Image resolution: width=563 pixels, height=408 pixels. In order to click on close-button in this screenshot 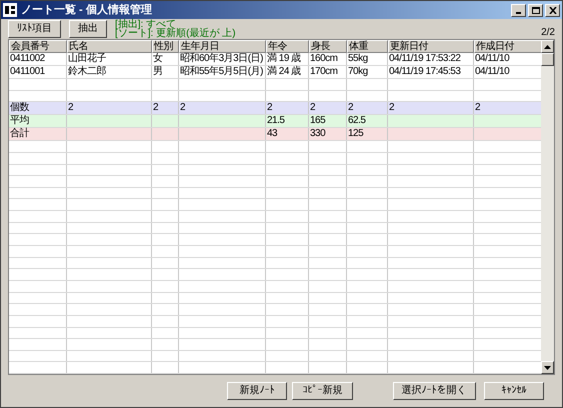, I will do `click(552, 10)`.